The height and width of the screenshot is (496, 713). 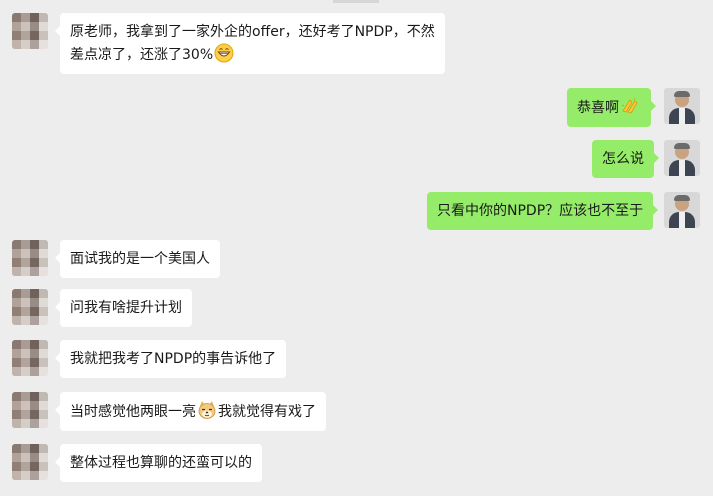 I want to click on doge-emoji, so click(x=207, y=410).